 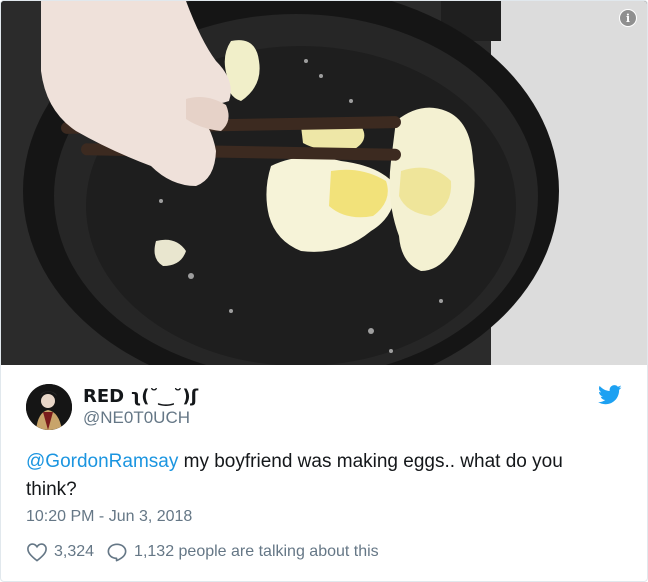 I want to click on twitter-bird-icon, so click(x=610, y=395).